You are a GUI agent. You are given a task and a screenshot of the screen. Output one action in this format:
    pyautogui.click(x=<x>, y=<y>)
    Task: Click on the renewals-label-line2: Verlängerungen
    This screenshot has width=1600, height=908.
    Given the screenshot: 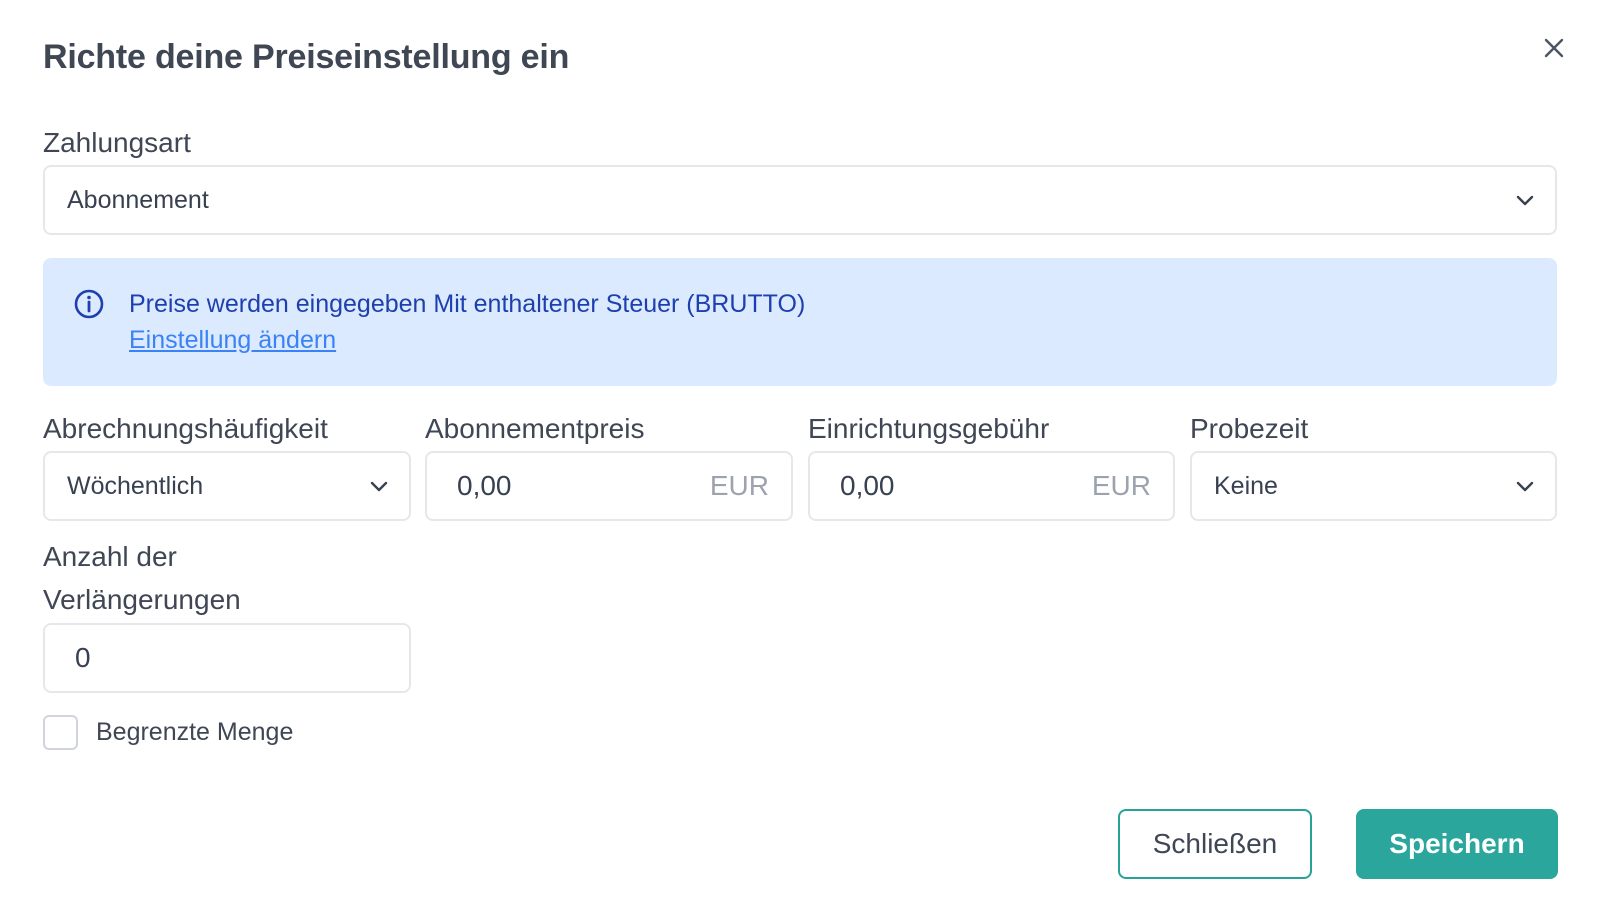 What is the action you would take?
    pyautogui.click(x=142, y=599)
    